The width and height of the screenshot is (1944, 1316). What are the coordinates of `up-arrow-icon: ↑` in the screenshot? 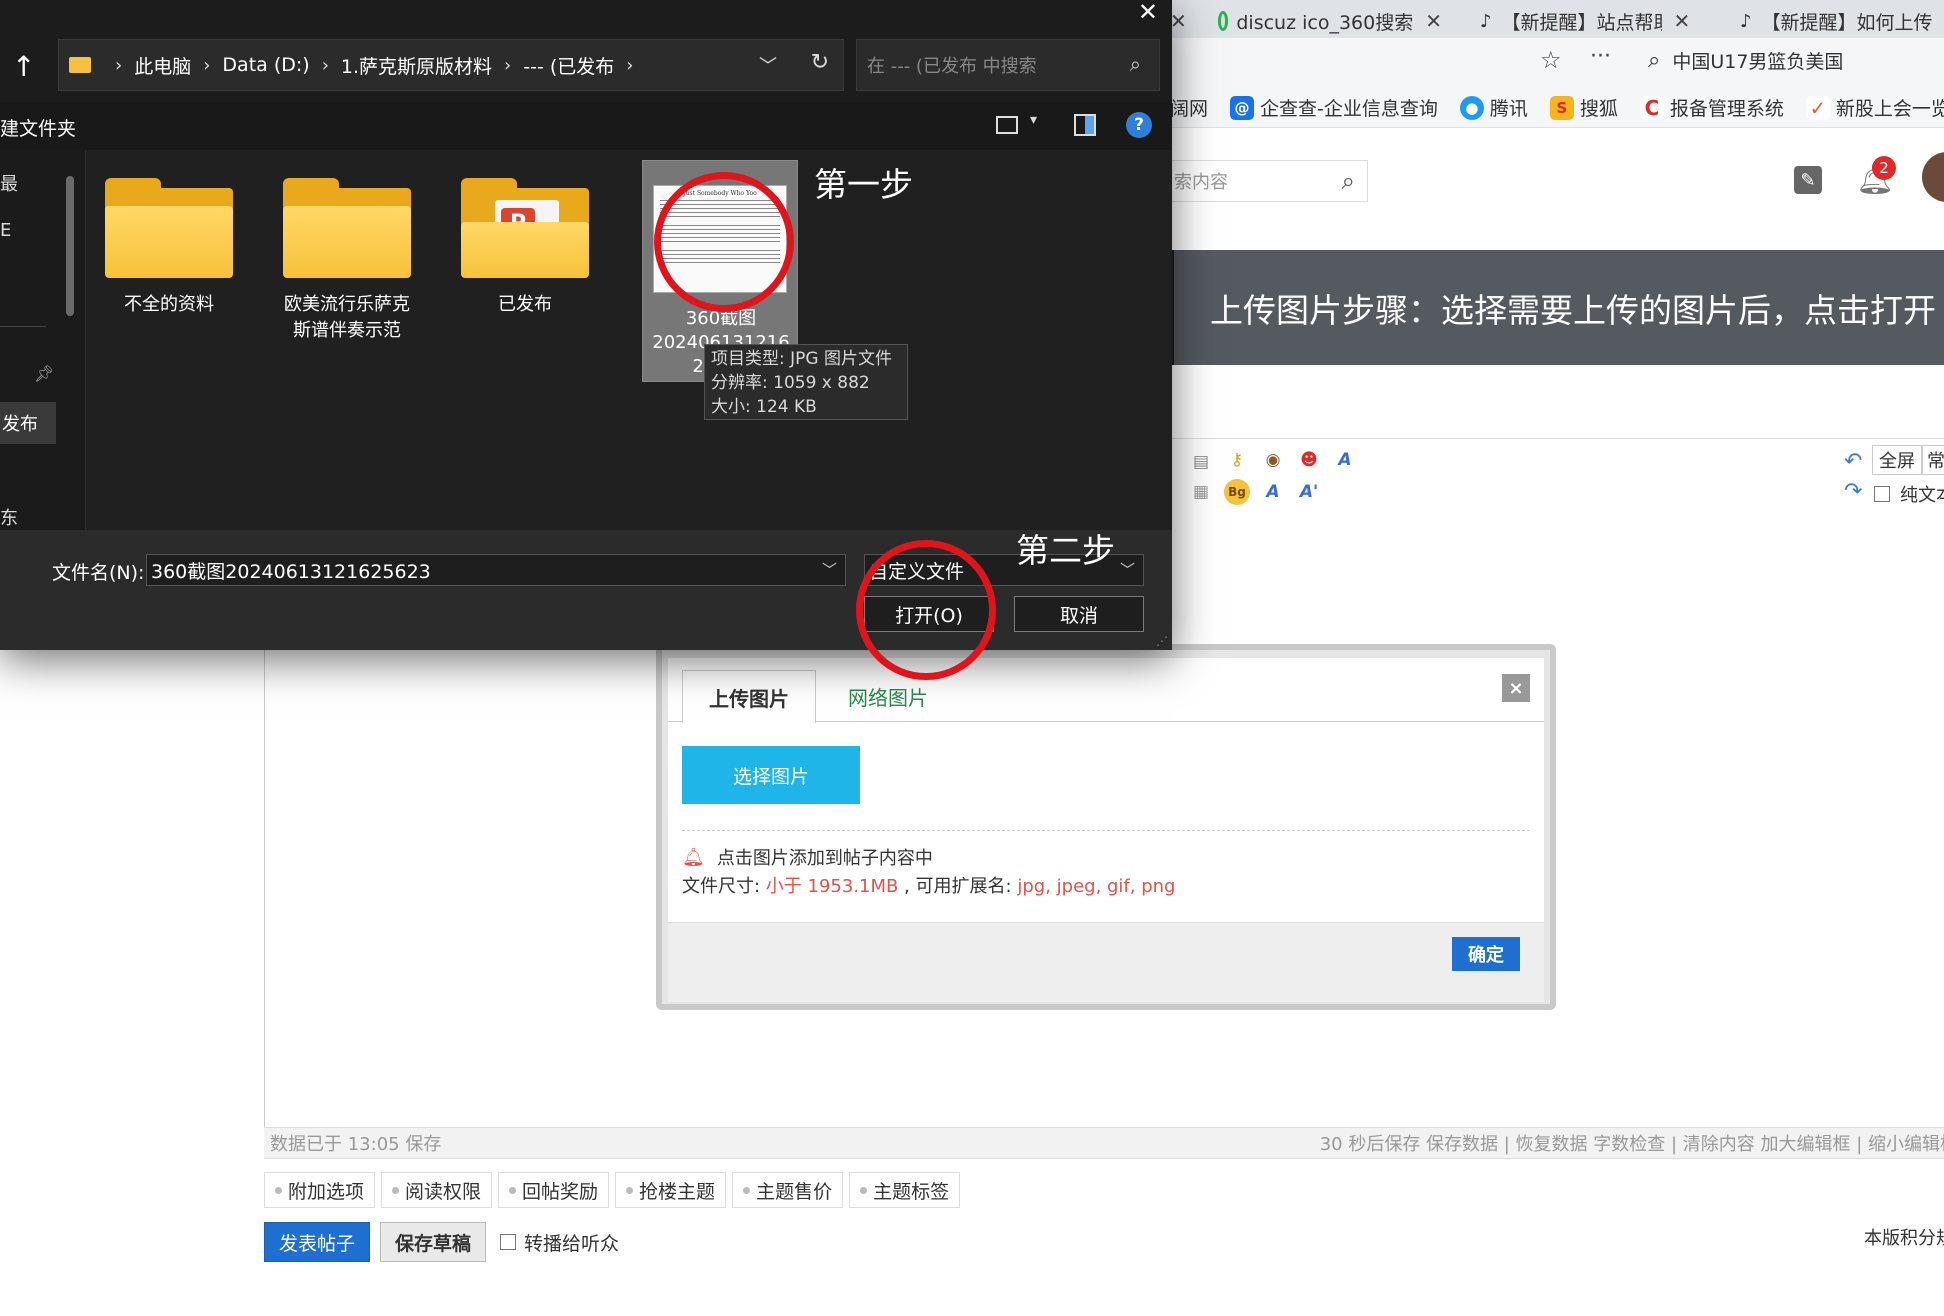 It's located at (23, 66).